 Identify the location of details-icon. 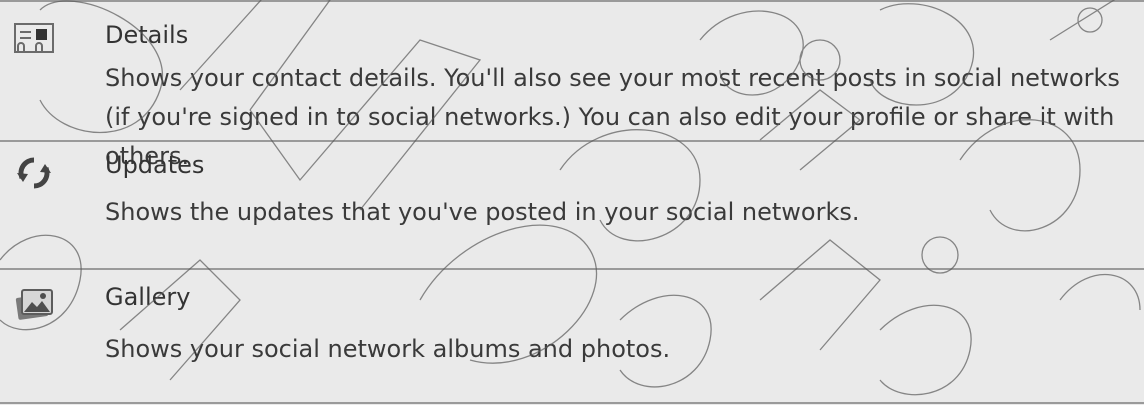
(34, 38).